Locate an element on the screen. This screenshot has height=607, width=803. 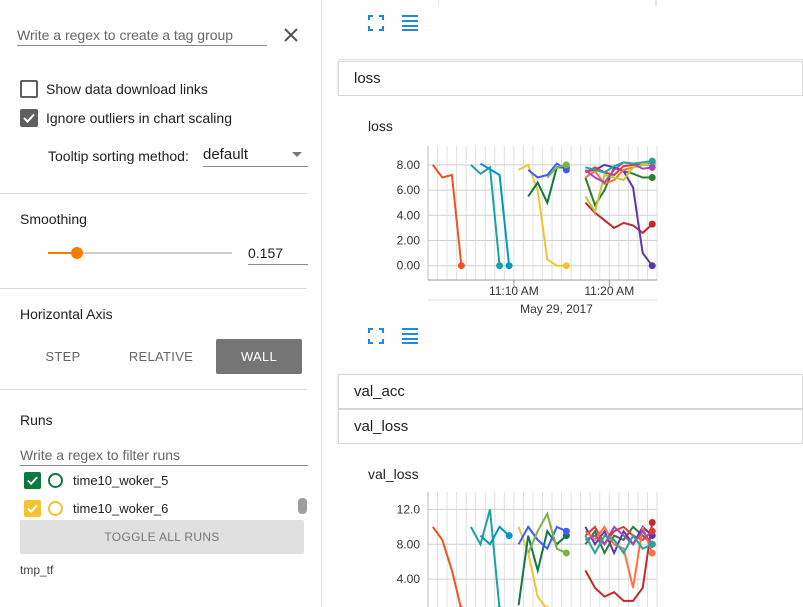
horizontal-axis-heading: Horizontal Axis is located at coordinates (66, 314).